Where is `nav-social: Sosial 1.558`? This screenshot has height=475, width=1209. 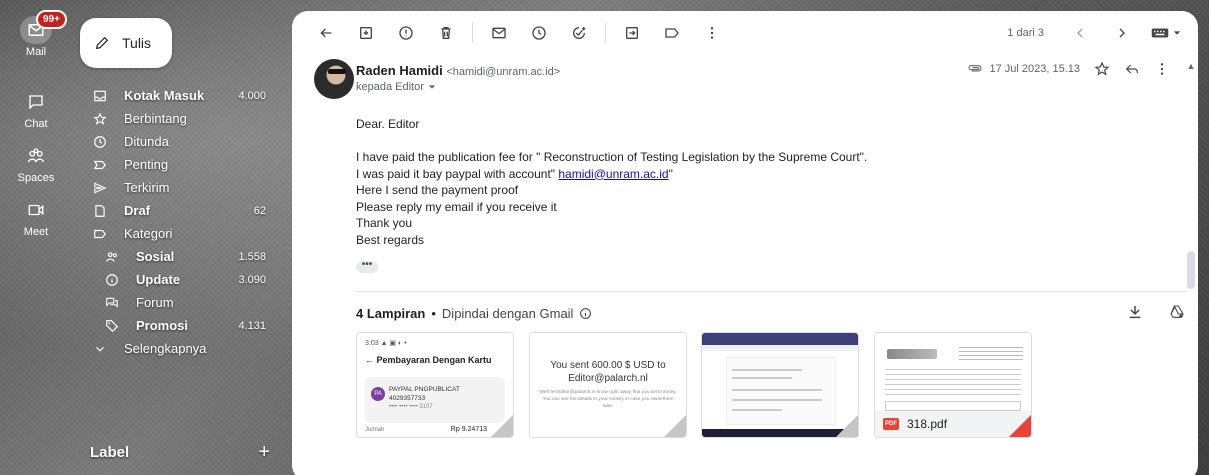 nav-social: Sosial 1.558 is located at coordinates (174, 256).